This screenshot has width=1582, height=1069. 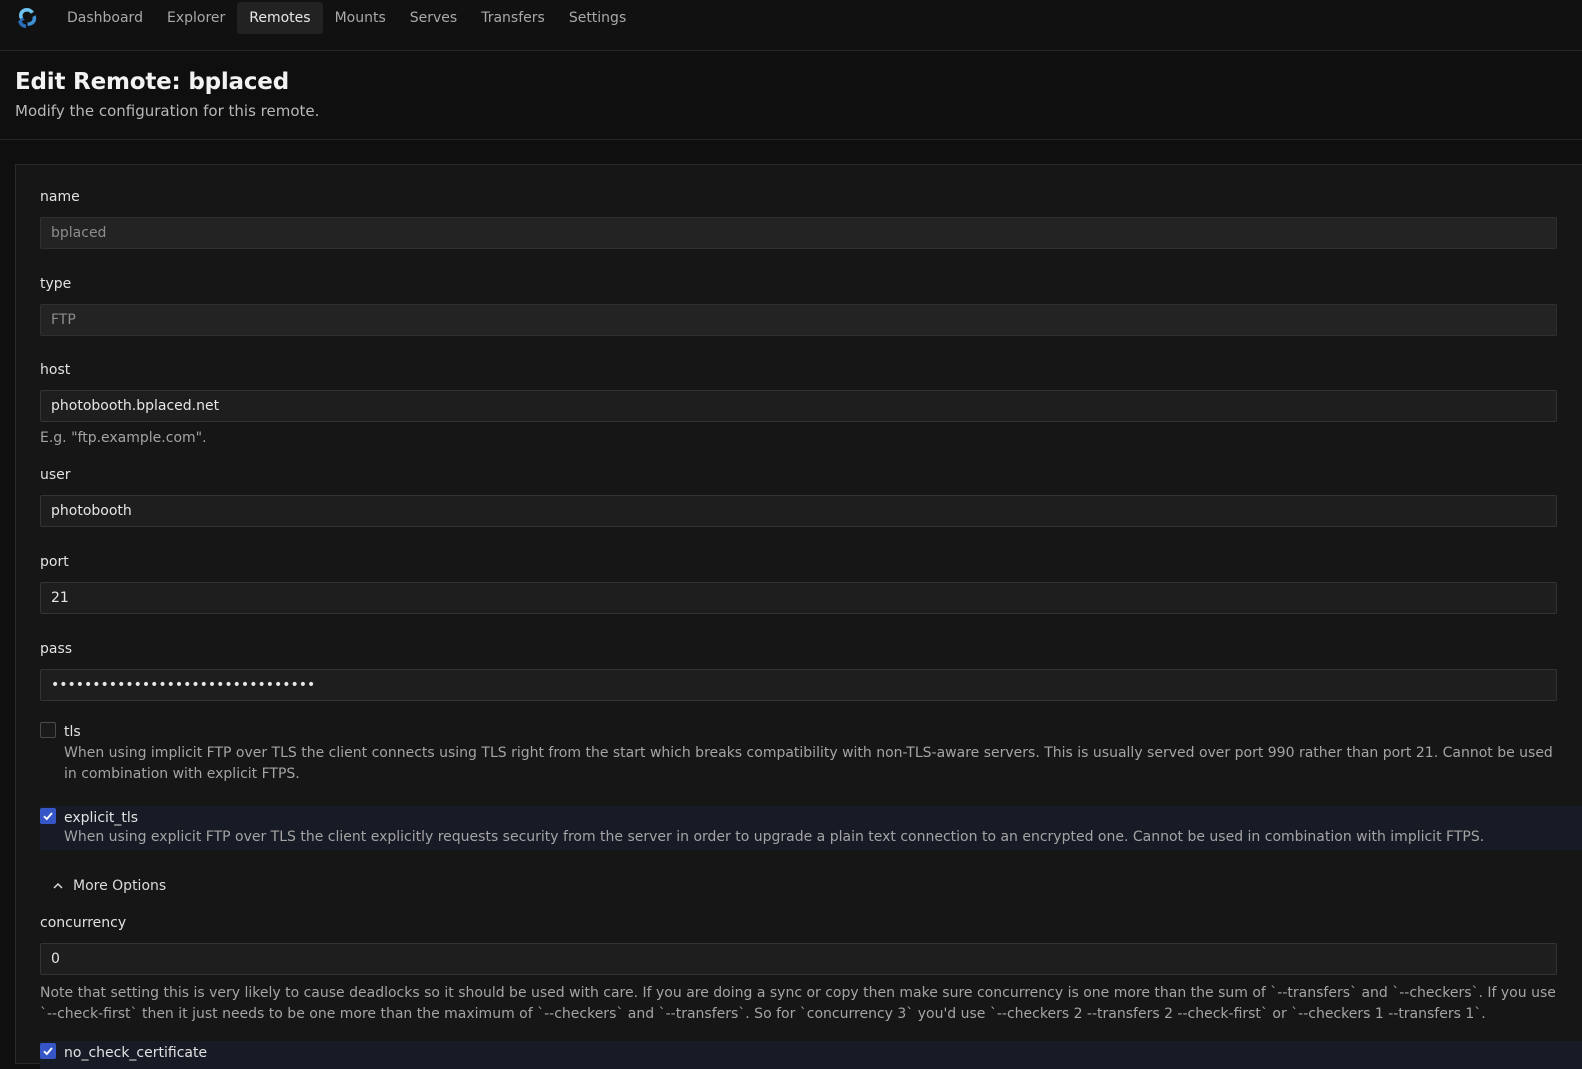 What do you see at coordinates (513, 18) in the screenshot?
I see `nav-transfers: Transfers` at bounding box center [513, 18].